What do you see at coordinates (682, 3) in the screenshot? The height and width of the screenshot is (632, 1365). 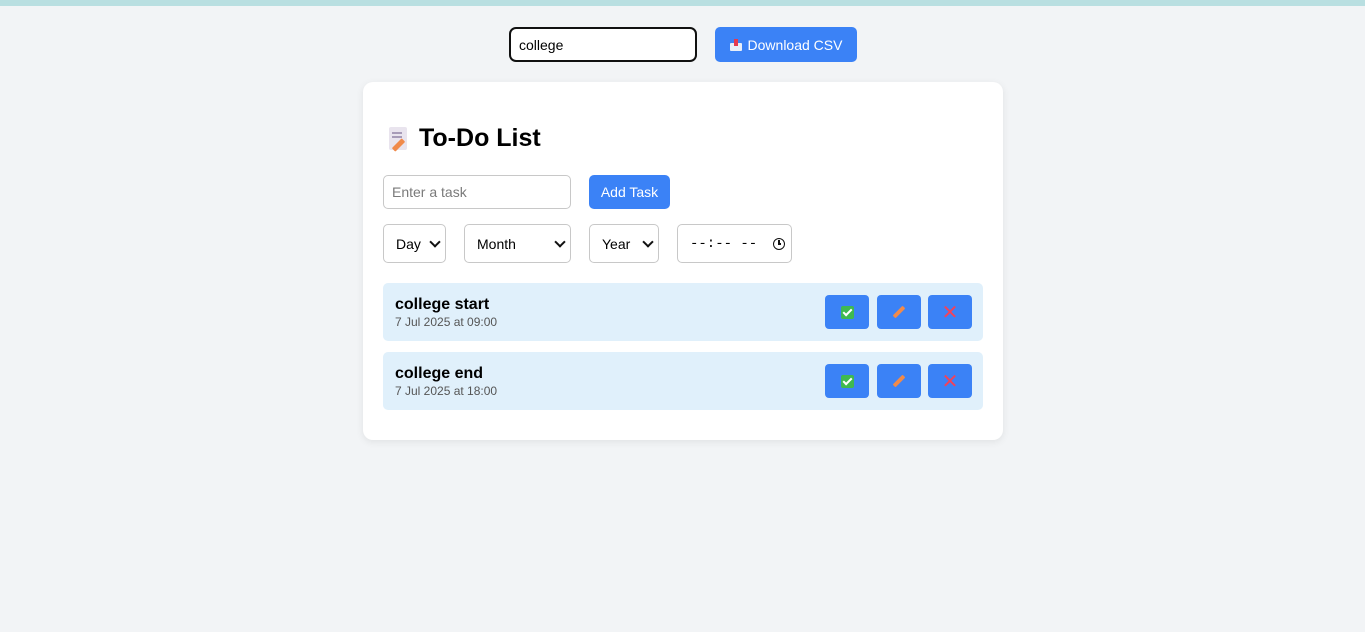 I see `top-accent-bar` at bounding box center [682, 3].